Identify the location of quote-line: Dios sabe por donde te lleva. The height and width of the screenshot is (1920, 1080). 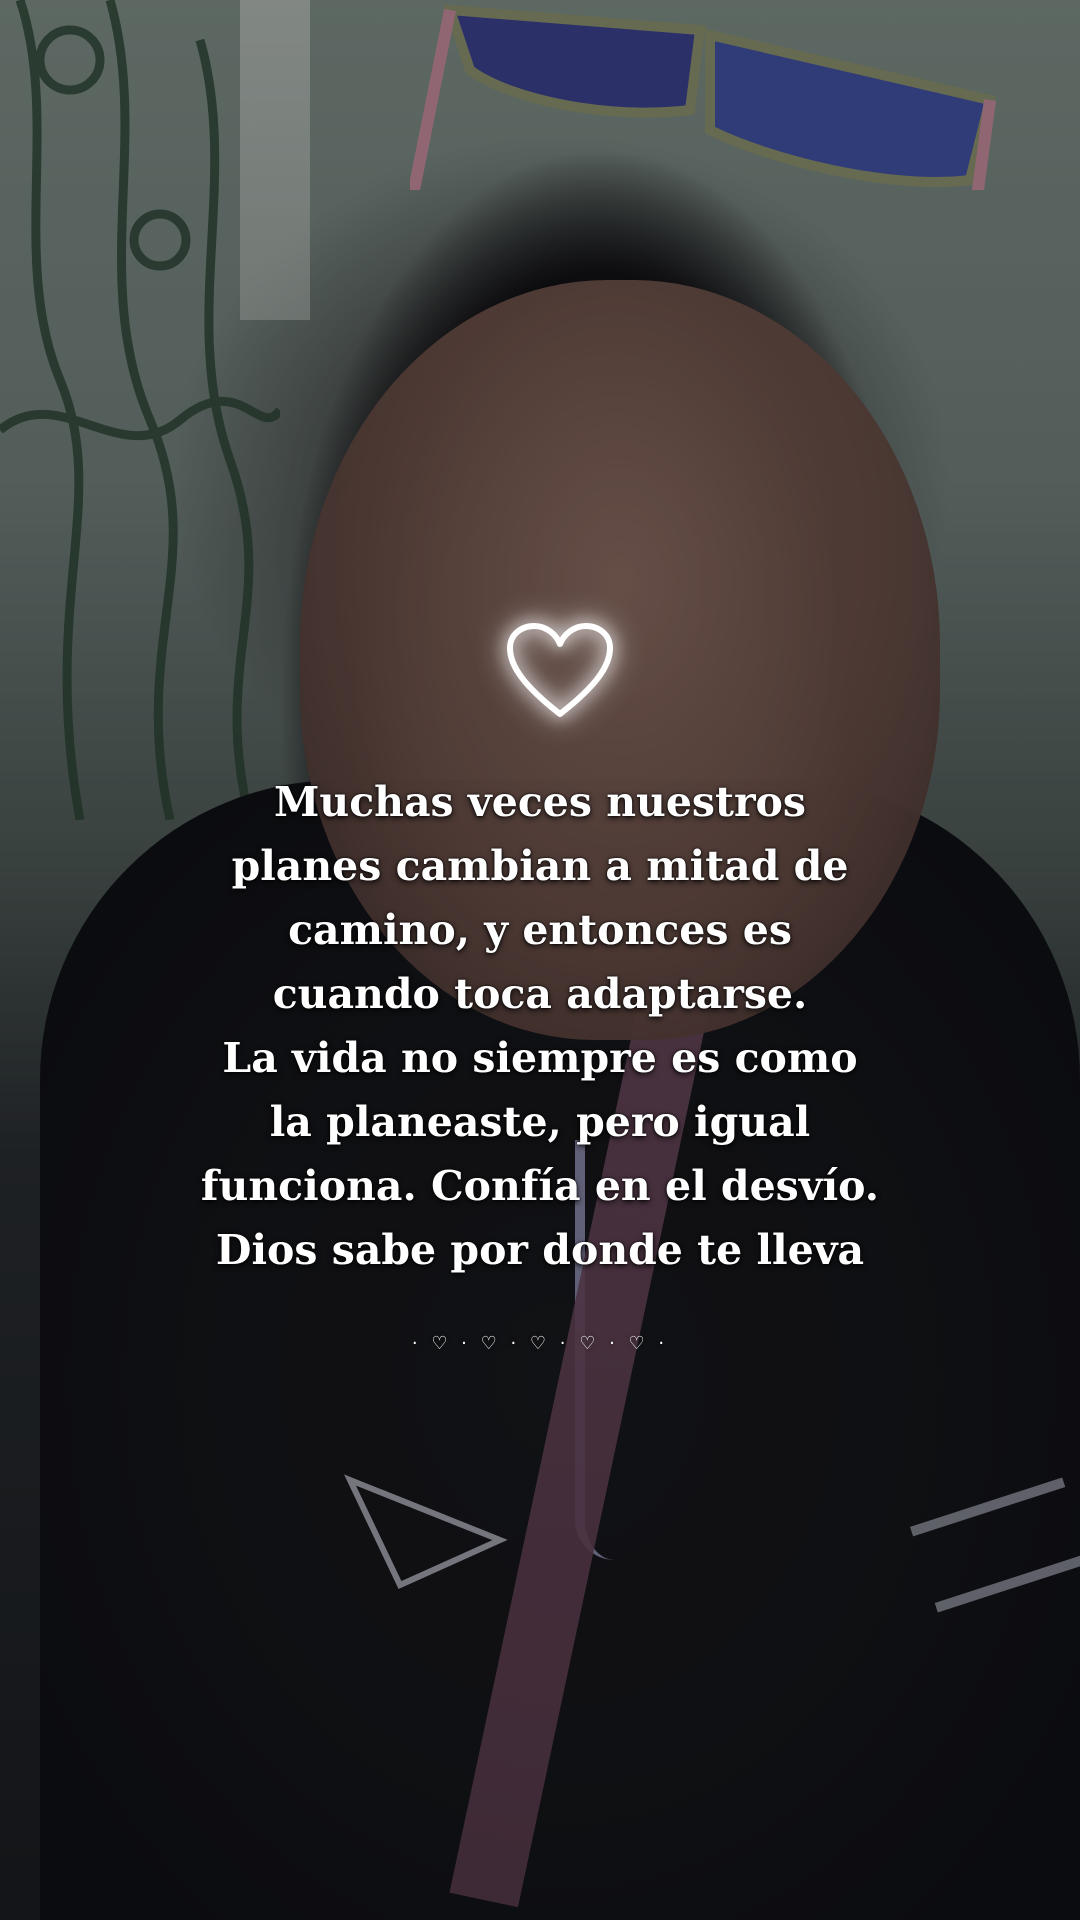
(540, 1250).